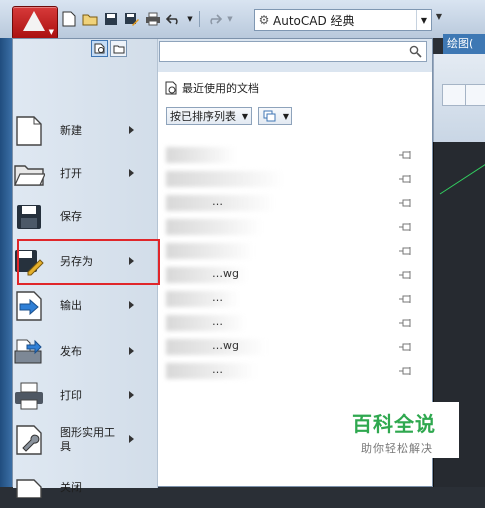 The image size is (485, 508). What do you see at coordinates (72, 217) in the screenshot?
I see `menu-item-save: 保存` at bounding box center [72, 217].